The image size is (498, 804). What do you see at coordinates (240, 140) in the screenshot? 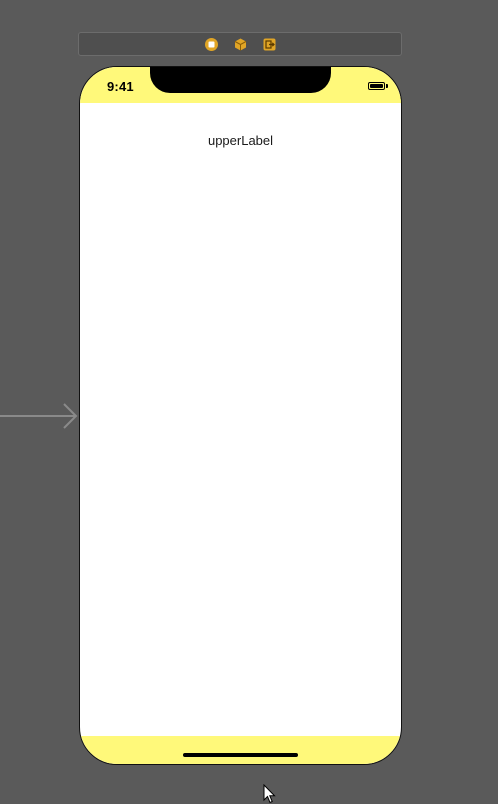
I see `upper-label: upperLabel` at bounding box center [240, 140].